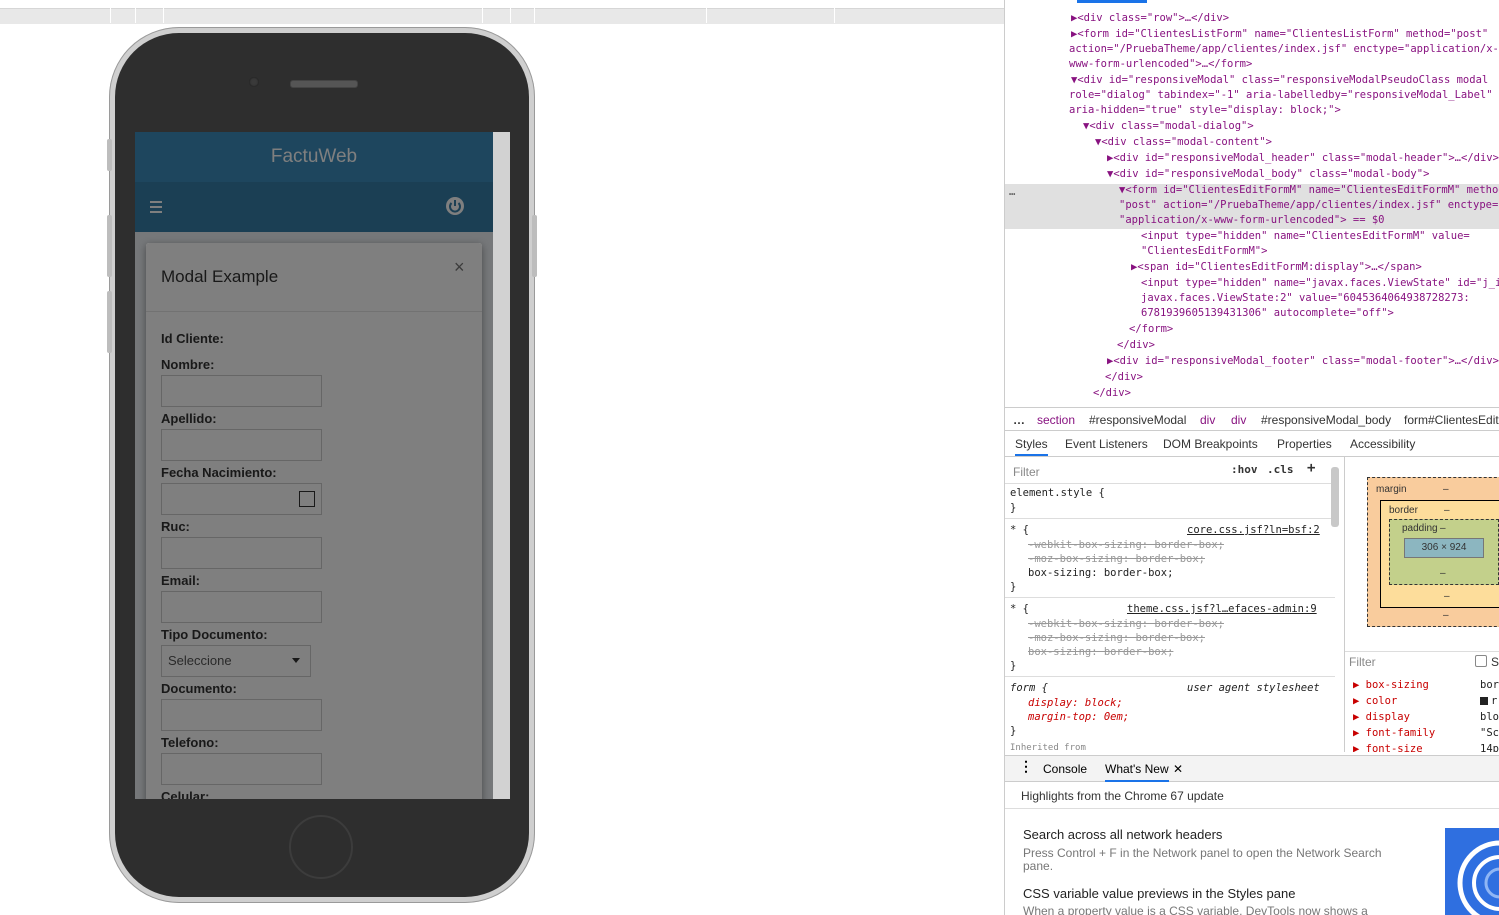 The width and height of the screenshot is (1499, 915). What do you see at coordinates (501, 465) in the screenshot?
I see `page-scrollbar` at bounding box center [501, 465].